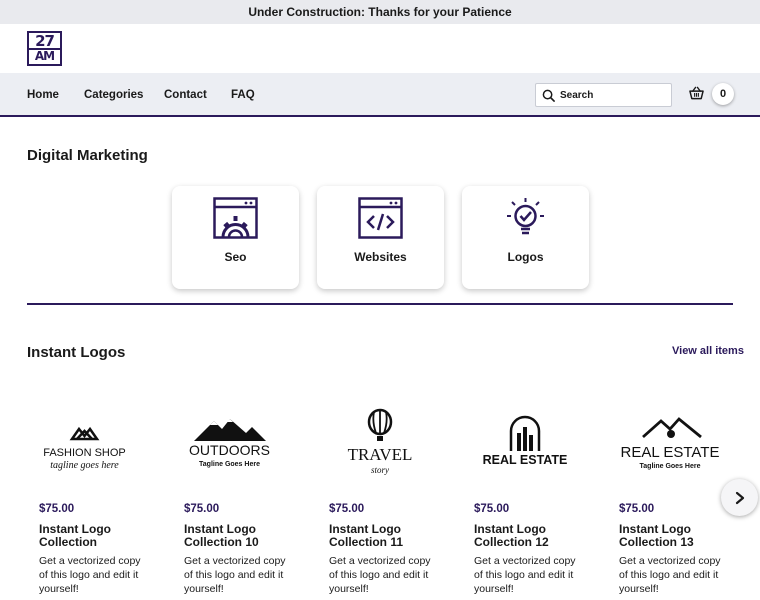 This screenshot has height=600, width=760. What do you see at coordinates (84, 465) in the screenshot?
I see `logo-tagline: tagline goes here` at bounding box center [84, 465].